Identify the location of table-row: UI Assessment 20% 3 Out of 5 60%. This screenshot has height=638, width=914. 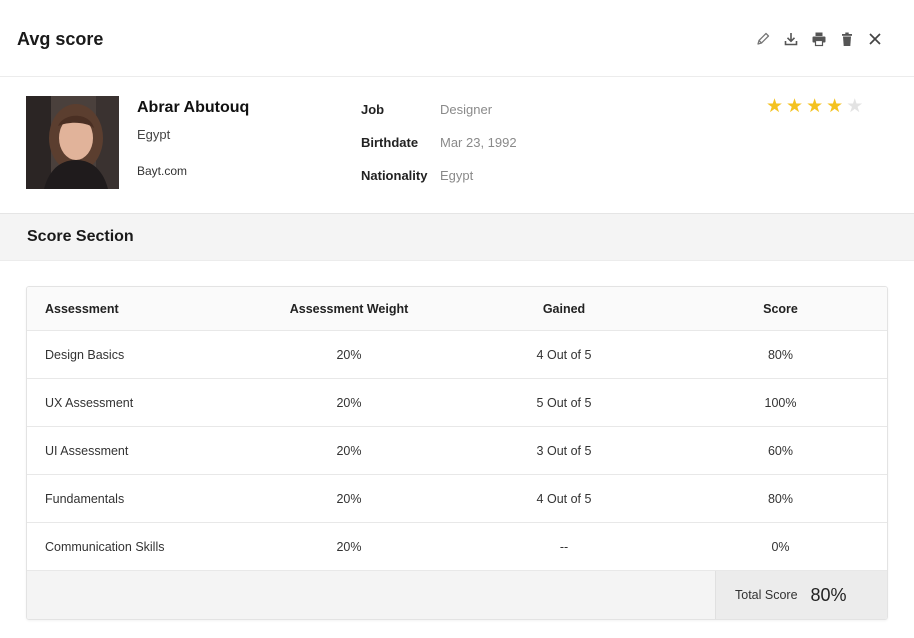
(457, 451).